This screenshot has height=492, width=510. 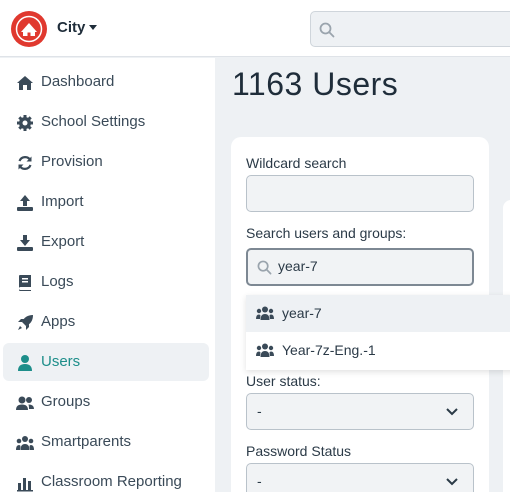 I want to click on download-icon, so click(x=25, y=243).